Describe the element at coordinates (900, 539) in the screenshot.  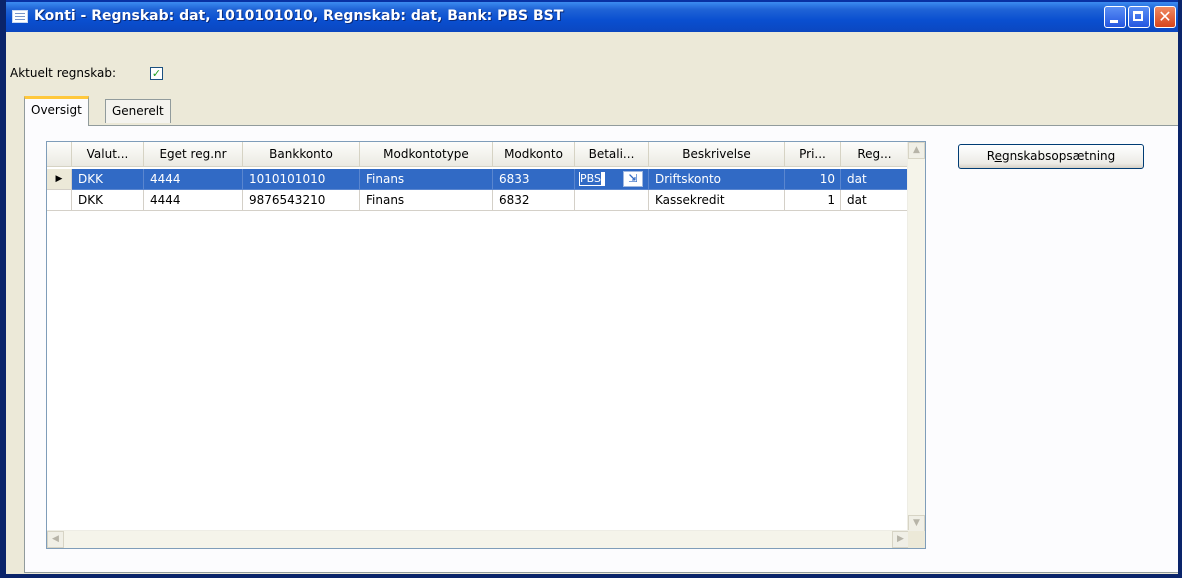
I see `scroll-right-icon: ▶` at that location.